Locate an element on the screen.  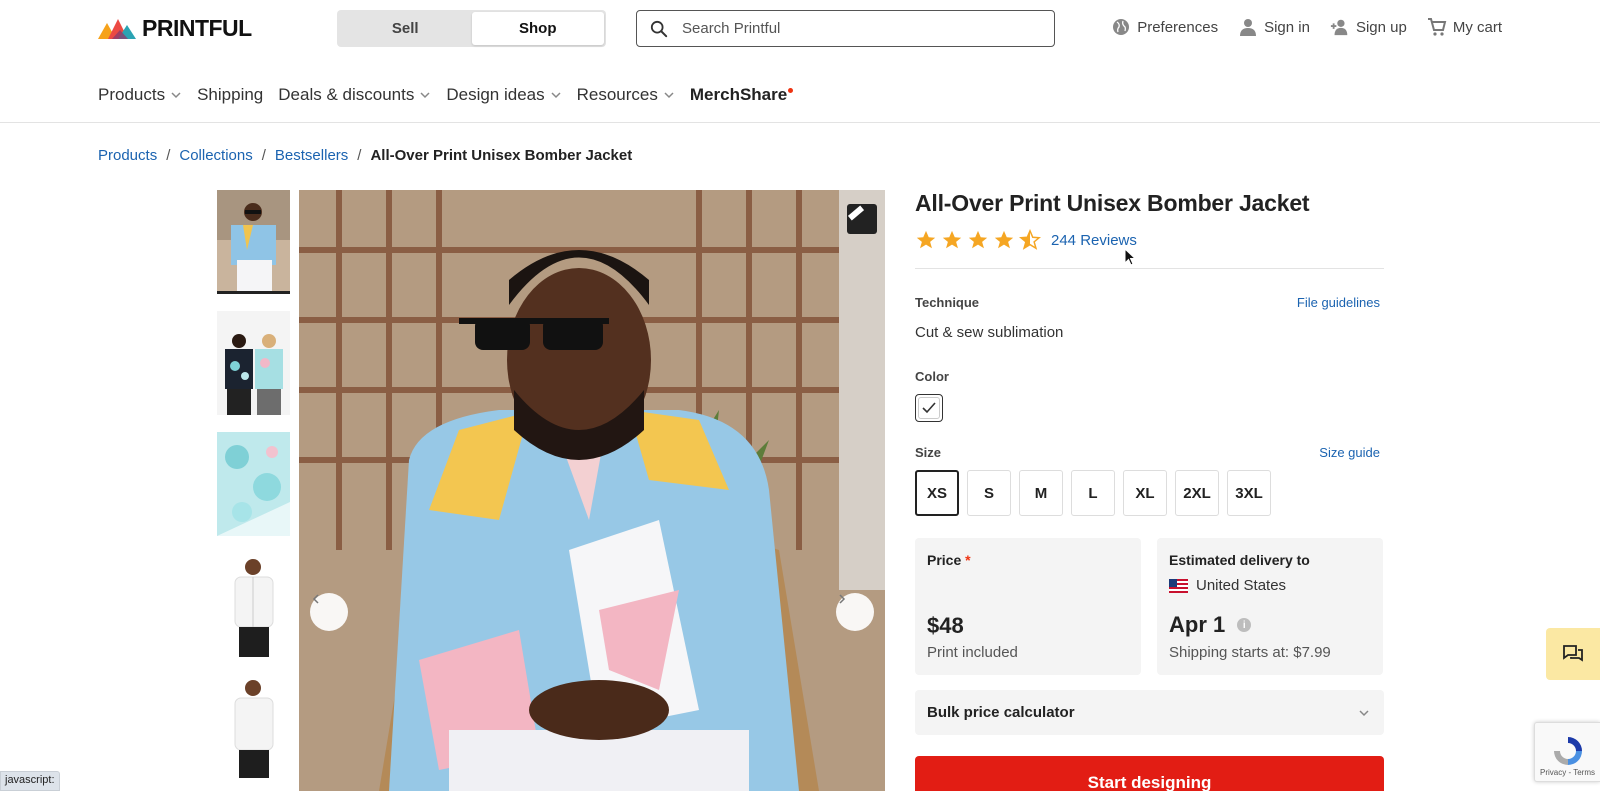
swatch-fill is located at coordinates (929, 408).